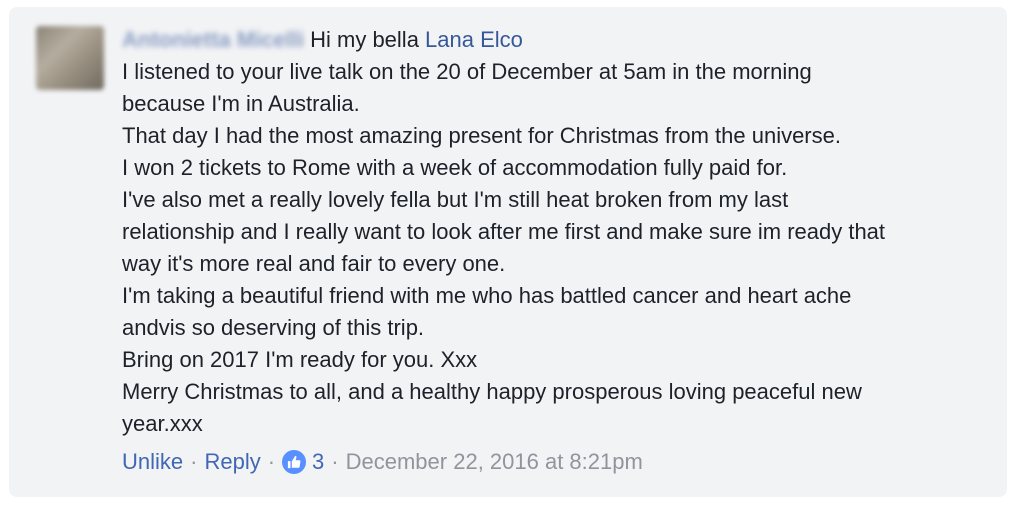  Describe the element at coordinates (557, 40) in the screenshot. I see `comment-first-line: Antonietta Micelli Hi my bella Lana Elco` at that location.